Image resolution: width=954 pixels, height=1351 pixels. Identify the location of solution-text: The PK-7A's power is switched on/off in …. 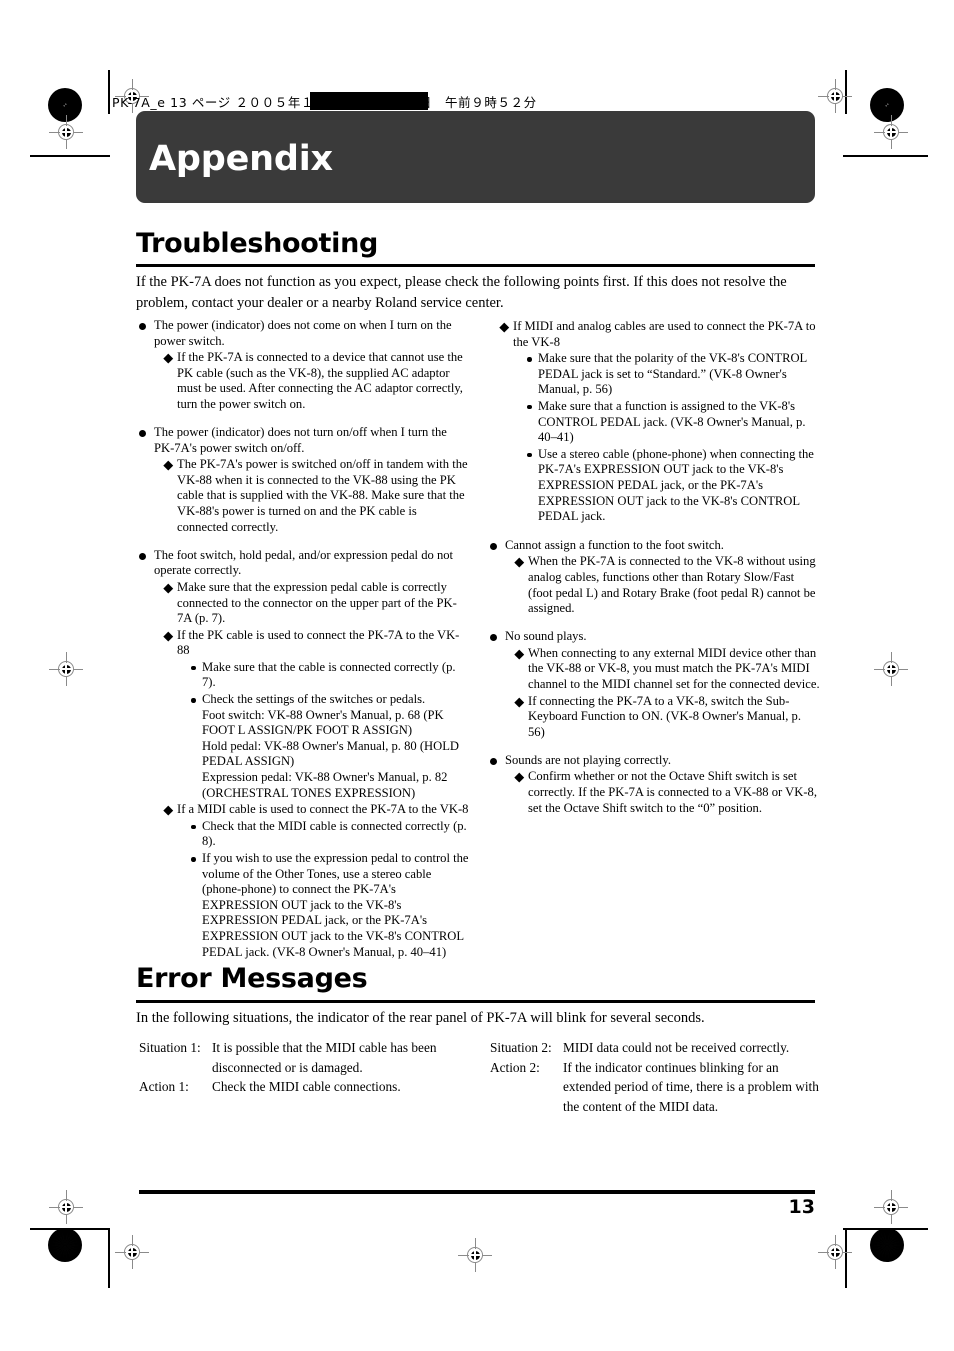
(322, 495).